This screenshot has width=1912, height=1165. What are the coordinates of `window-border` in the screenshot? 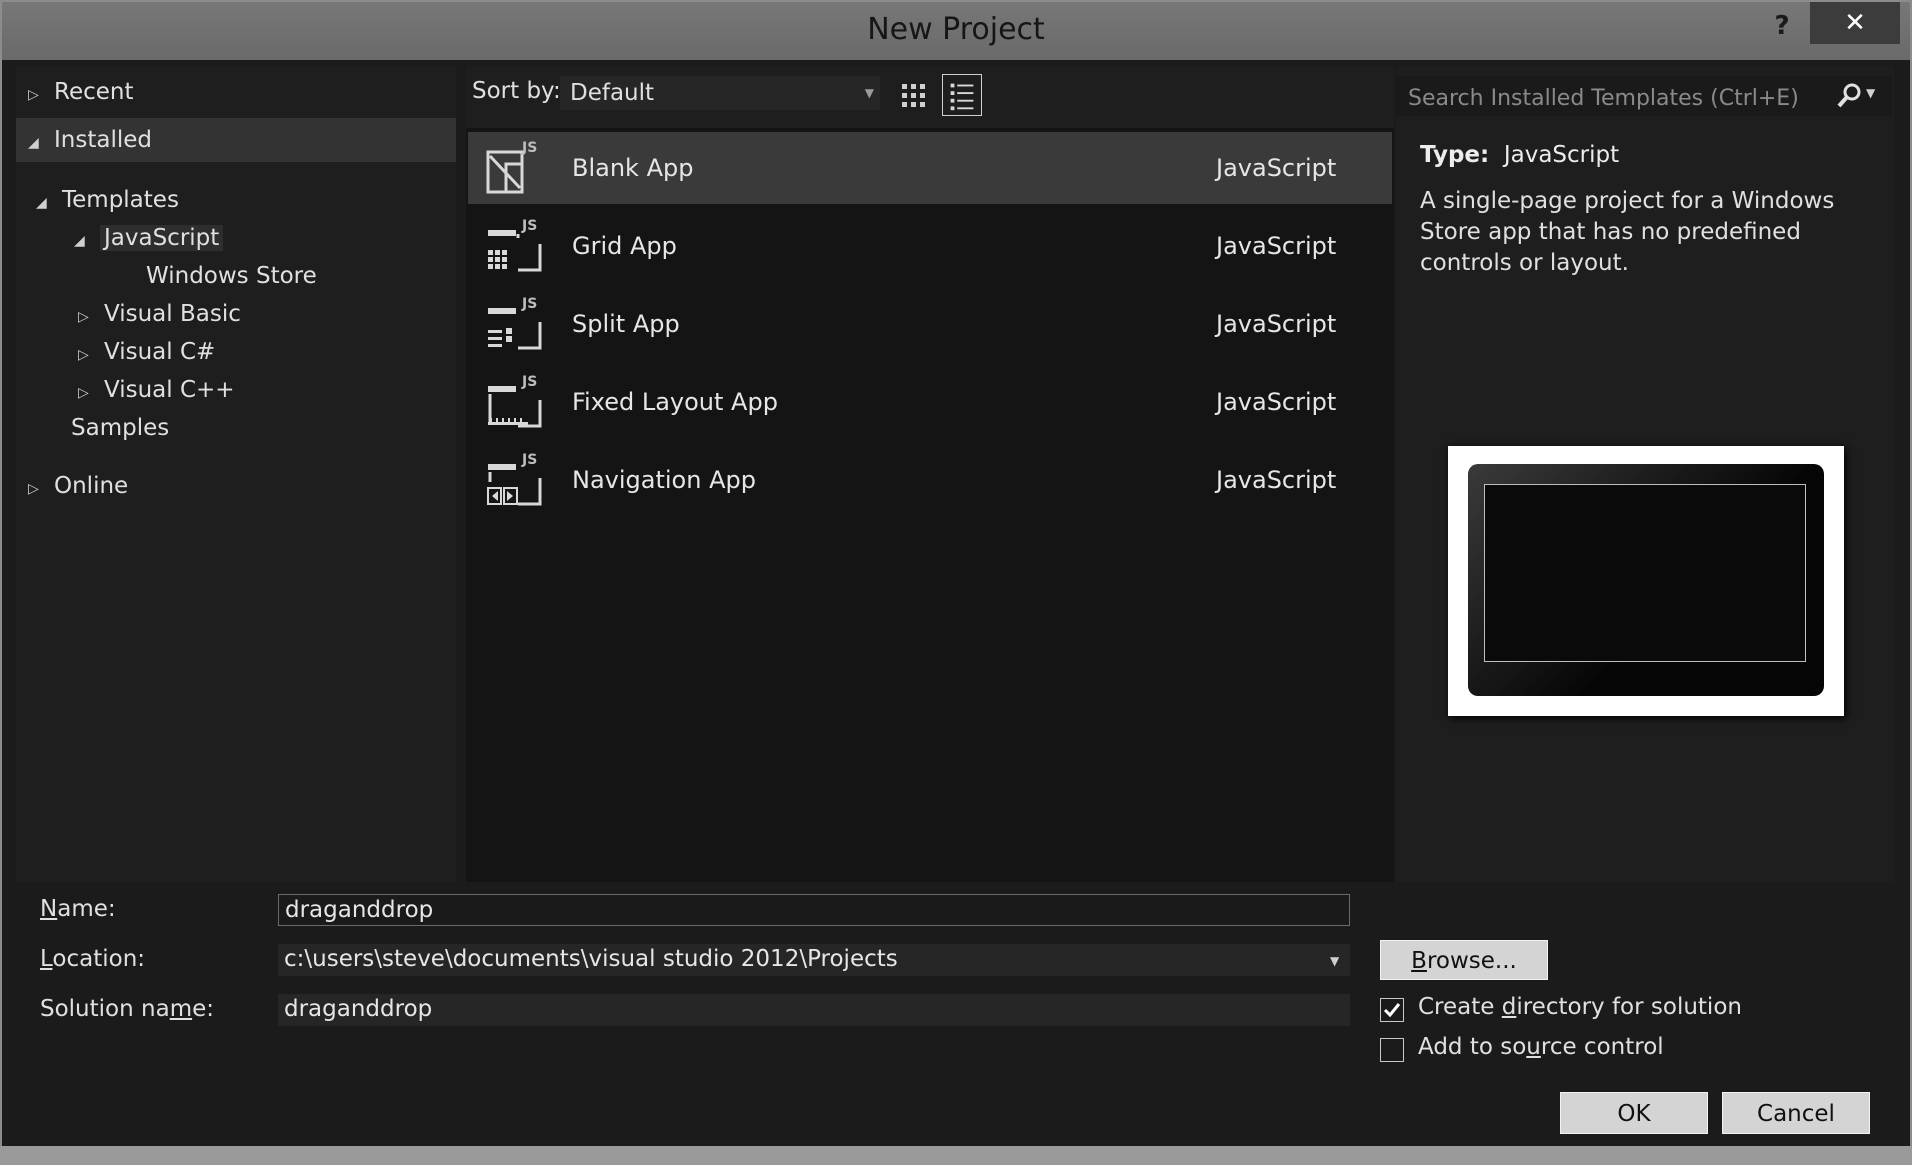 It's located at (956, 1155).